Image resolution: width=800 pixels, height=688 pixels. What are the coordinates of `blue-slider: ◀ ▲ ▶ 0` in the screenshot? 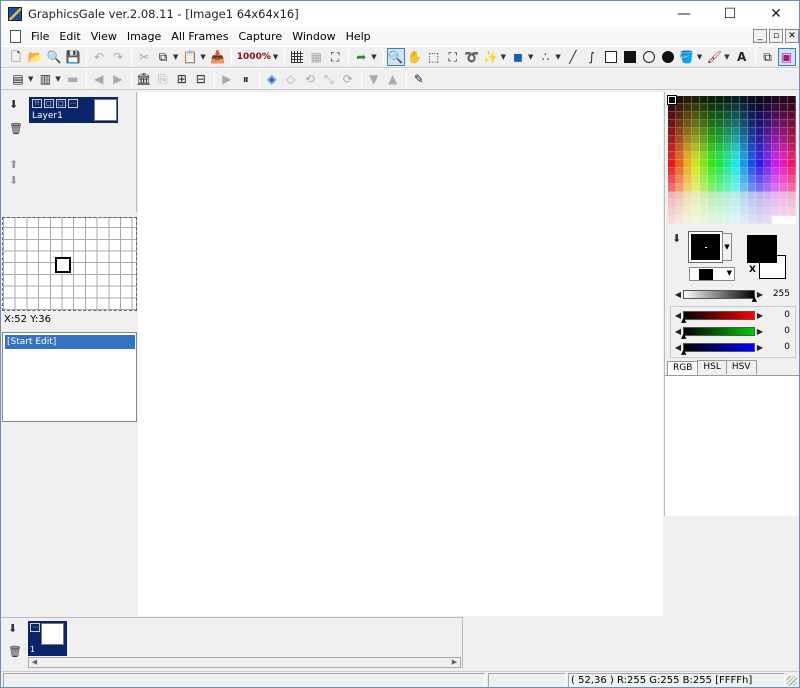 It's located at (735, 348).